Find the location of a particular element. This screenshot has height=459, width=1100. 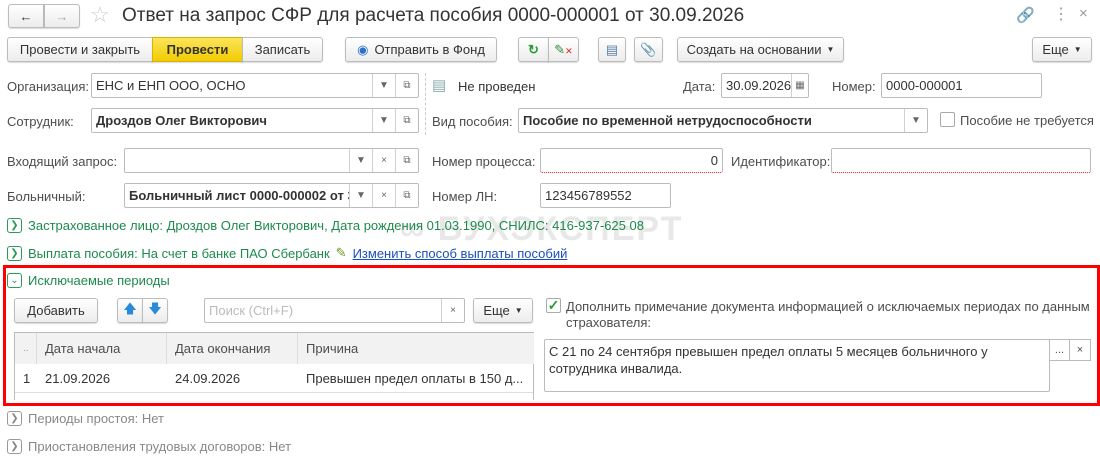

arrow-up-icon: 🡅 is located at coordinates (130, 308).